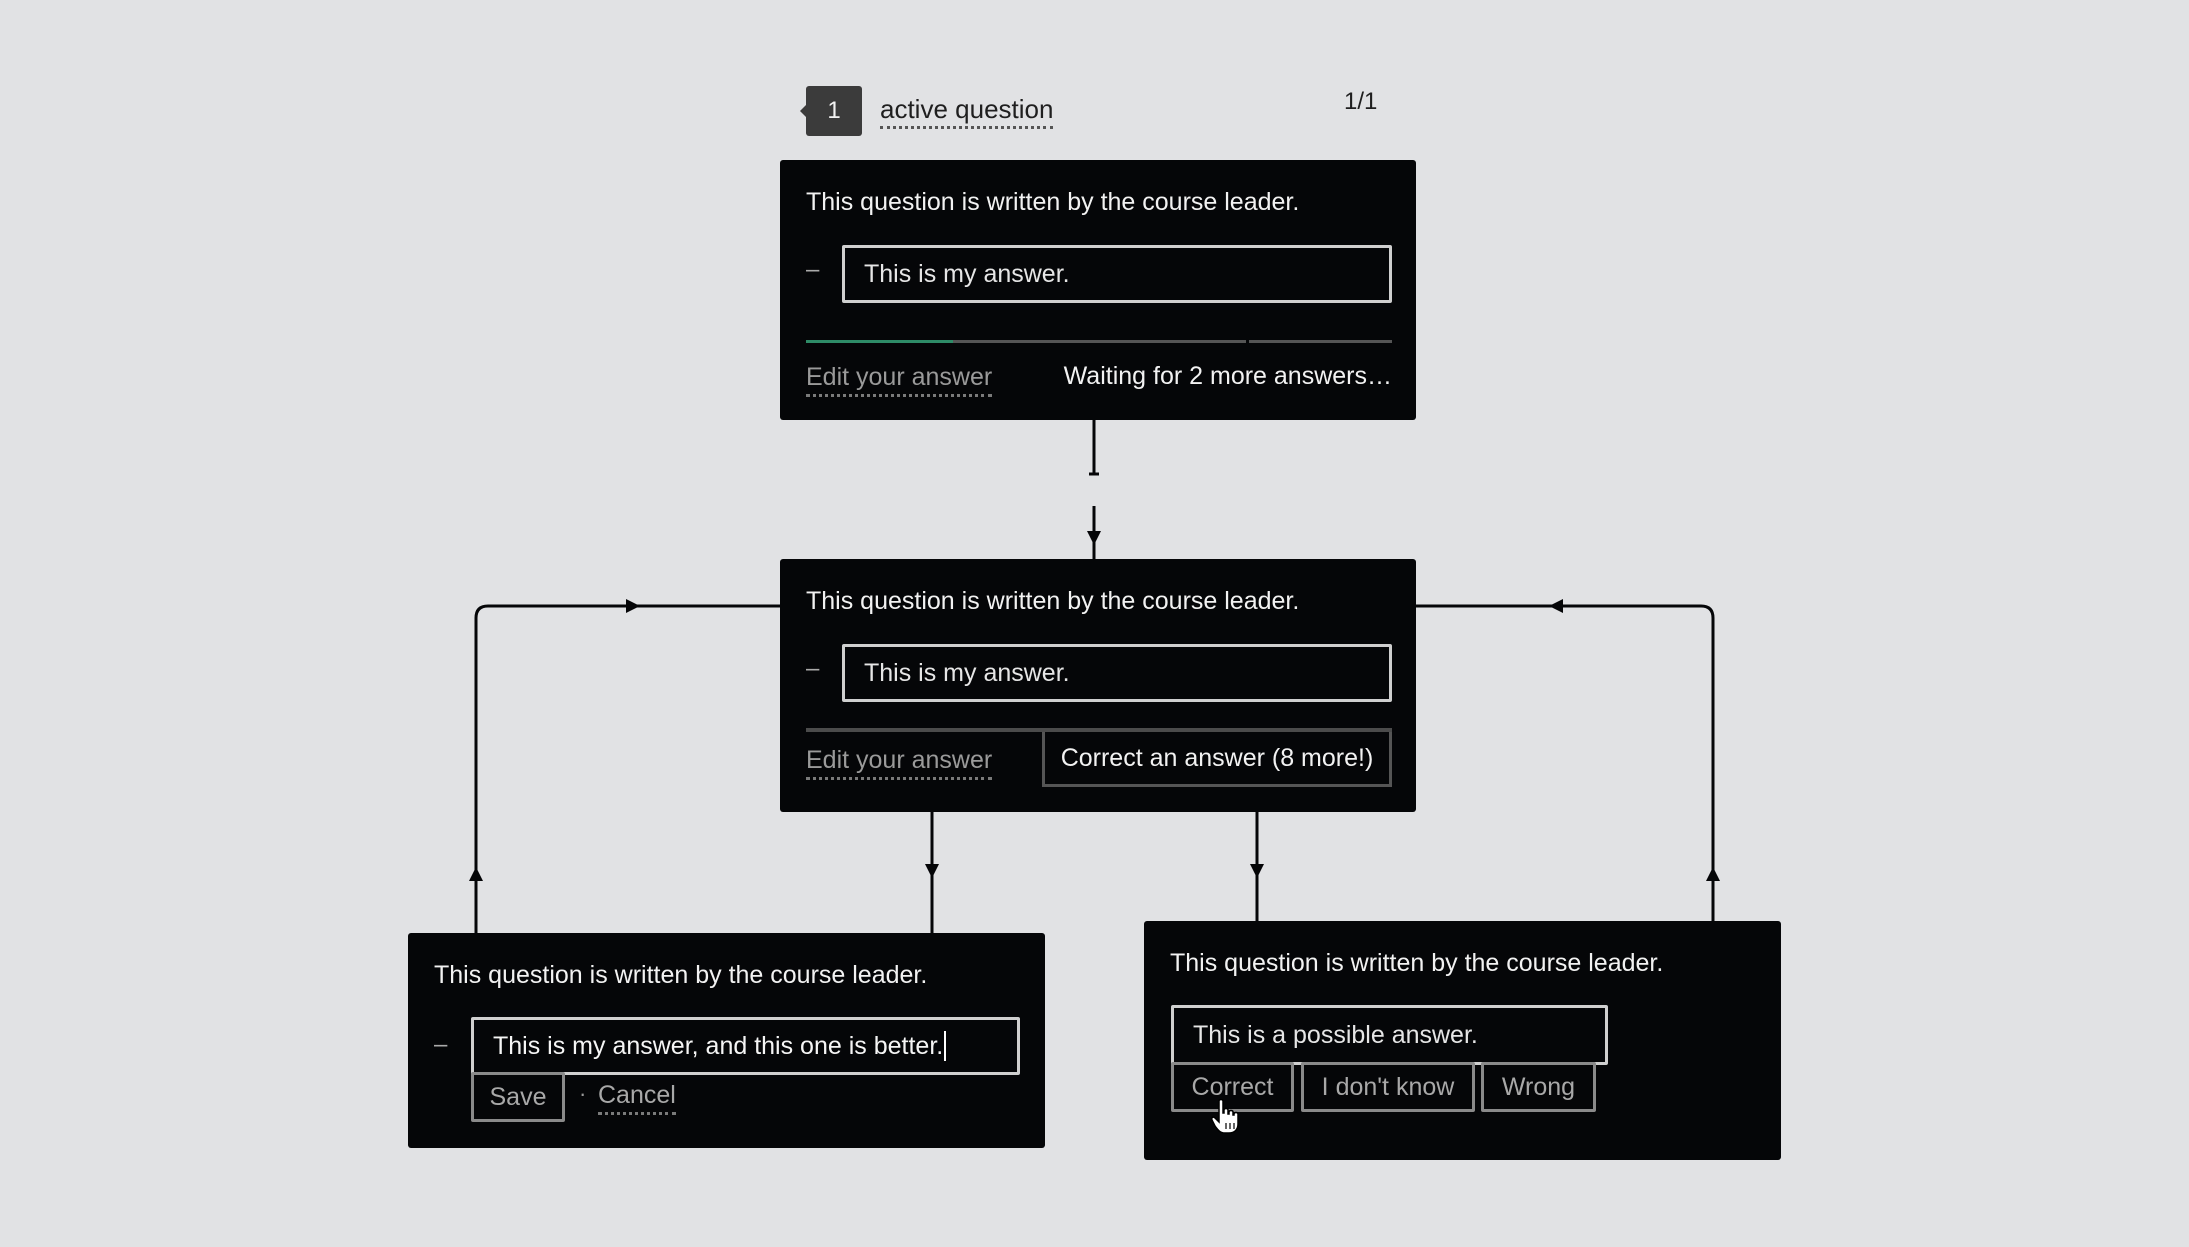 Image resolution: width=2189 pixels, height=1247 pixels. I want to click on possible-answer-display: This is a possible answer., so click(1389, 1035).